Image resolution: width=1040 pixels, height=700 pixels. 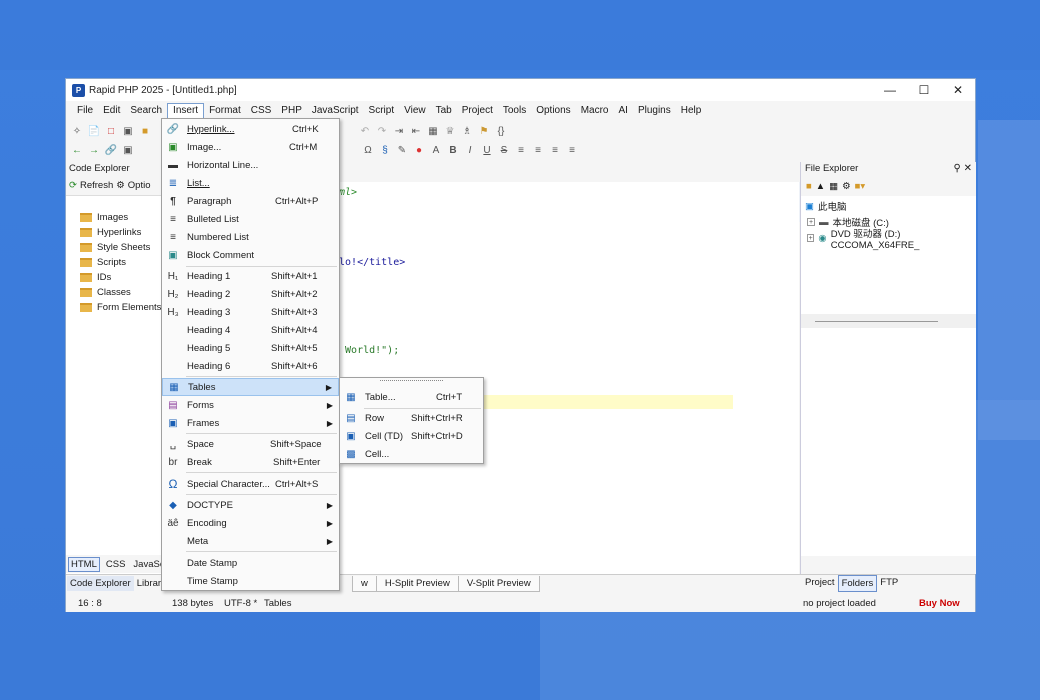 I want to click on options-button: Optio, so click(x=139, y=185).